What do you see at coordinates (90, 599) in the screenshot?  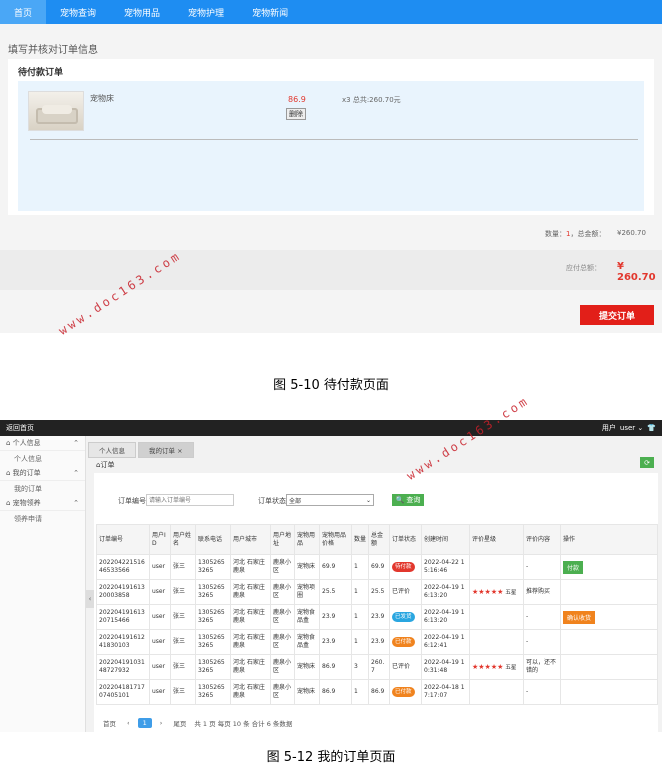 I see `sidebar-collapse-icon: ‹` at bounding box center [90, 599].